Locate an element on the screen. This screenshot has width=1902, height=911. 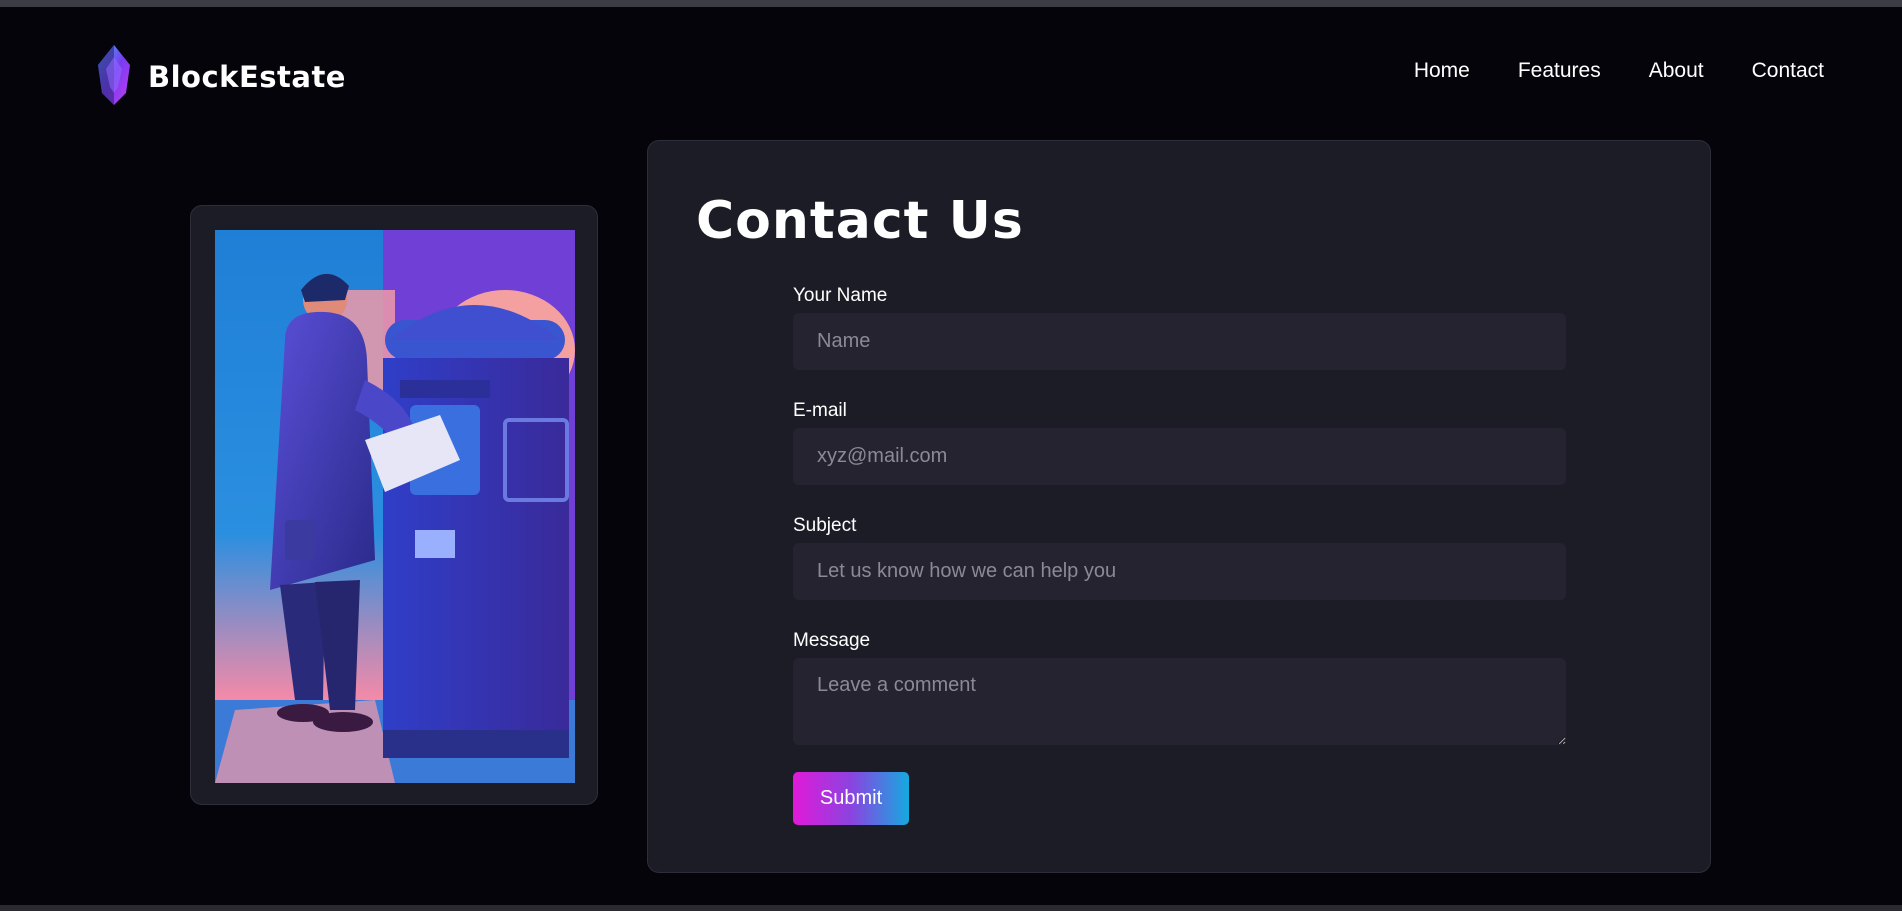
message-label: Message is located at coordinates (832, 640).